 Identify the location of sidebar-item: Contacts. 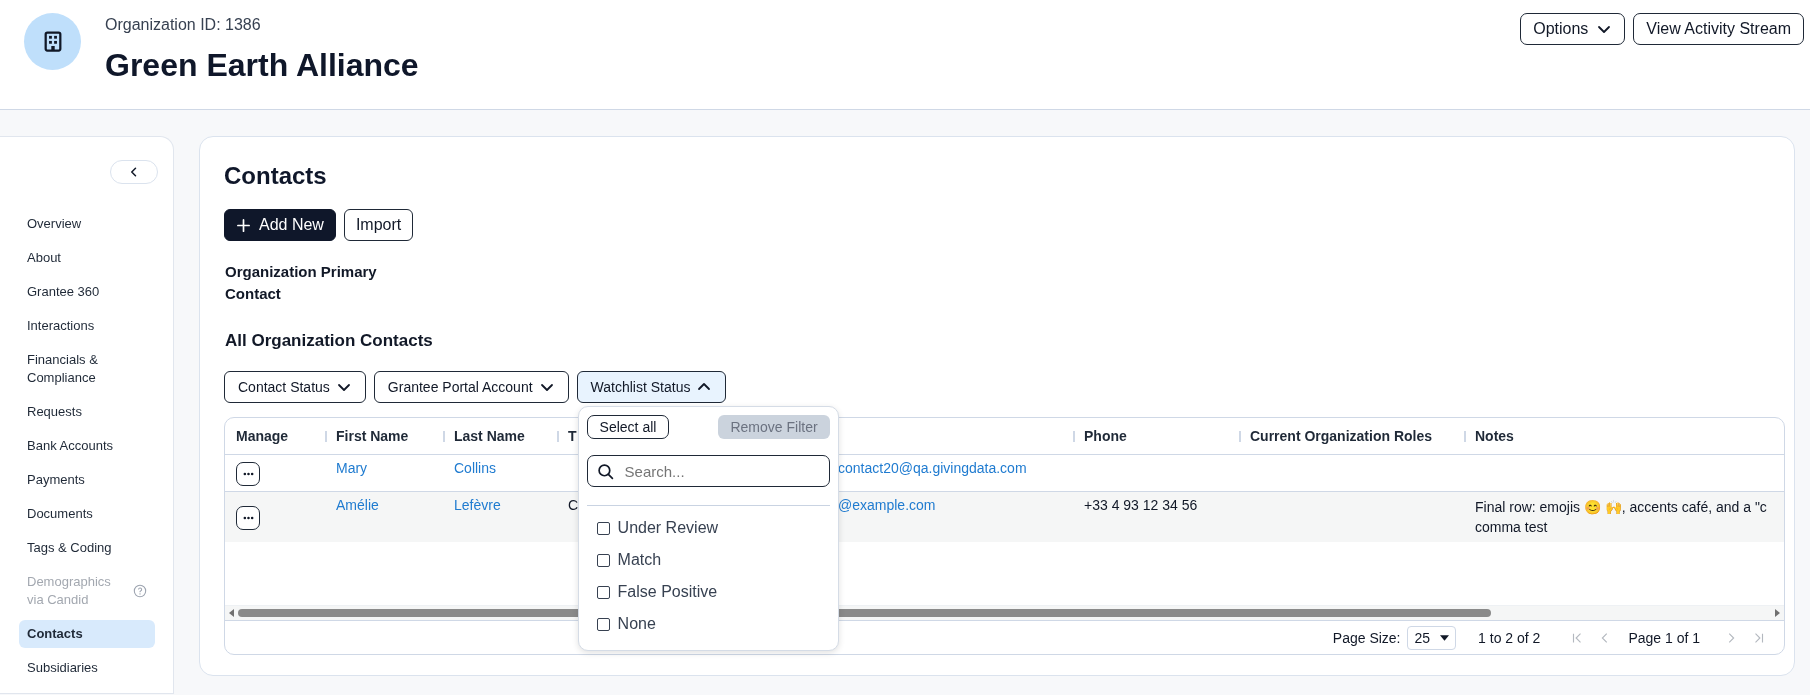
(87, 634).